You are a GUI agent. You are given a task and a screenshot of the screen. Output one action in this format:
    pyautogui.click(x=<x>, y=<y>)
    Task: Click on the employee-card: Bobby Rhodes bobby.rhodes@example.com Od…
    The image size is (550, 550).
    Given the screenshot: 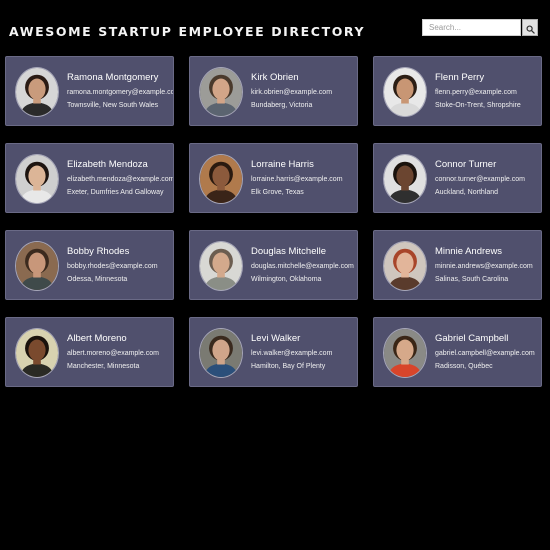 What is the action you would take?
    pyautogui.click(x=89, y=265)
    